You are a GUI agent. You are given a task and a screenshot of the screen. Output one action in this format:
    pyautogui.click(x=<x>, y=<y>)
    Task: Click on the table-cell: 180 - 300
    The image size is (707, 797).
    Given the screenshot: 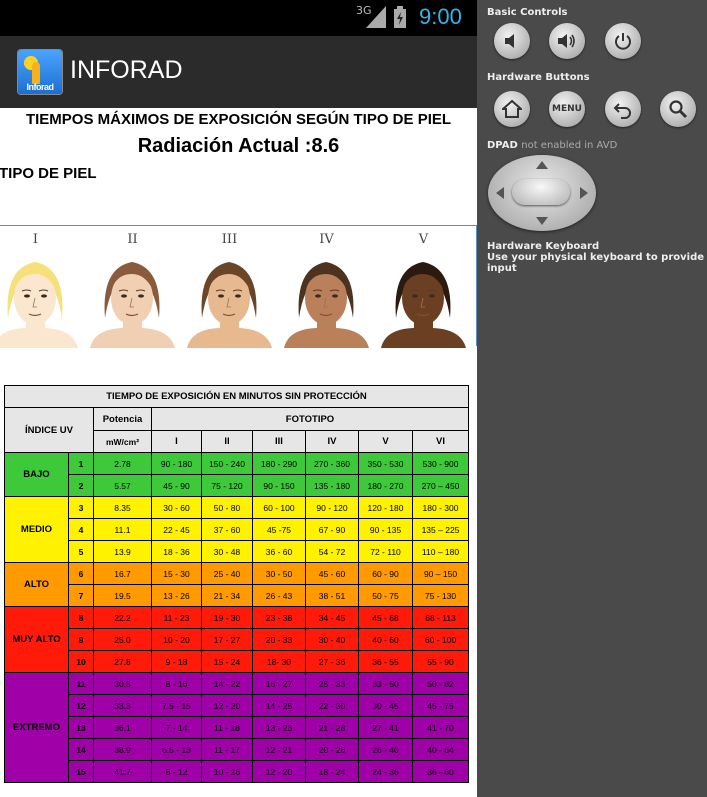 What is the action you would take?
    pyautogui.click(x=440, y=507)
    